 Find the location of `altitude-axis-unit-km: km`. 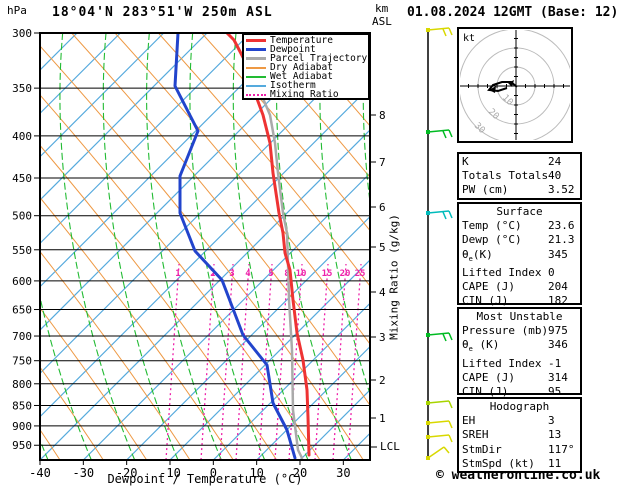

altitude-axis-unit-km: km is located at coordinates (382, 8).